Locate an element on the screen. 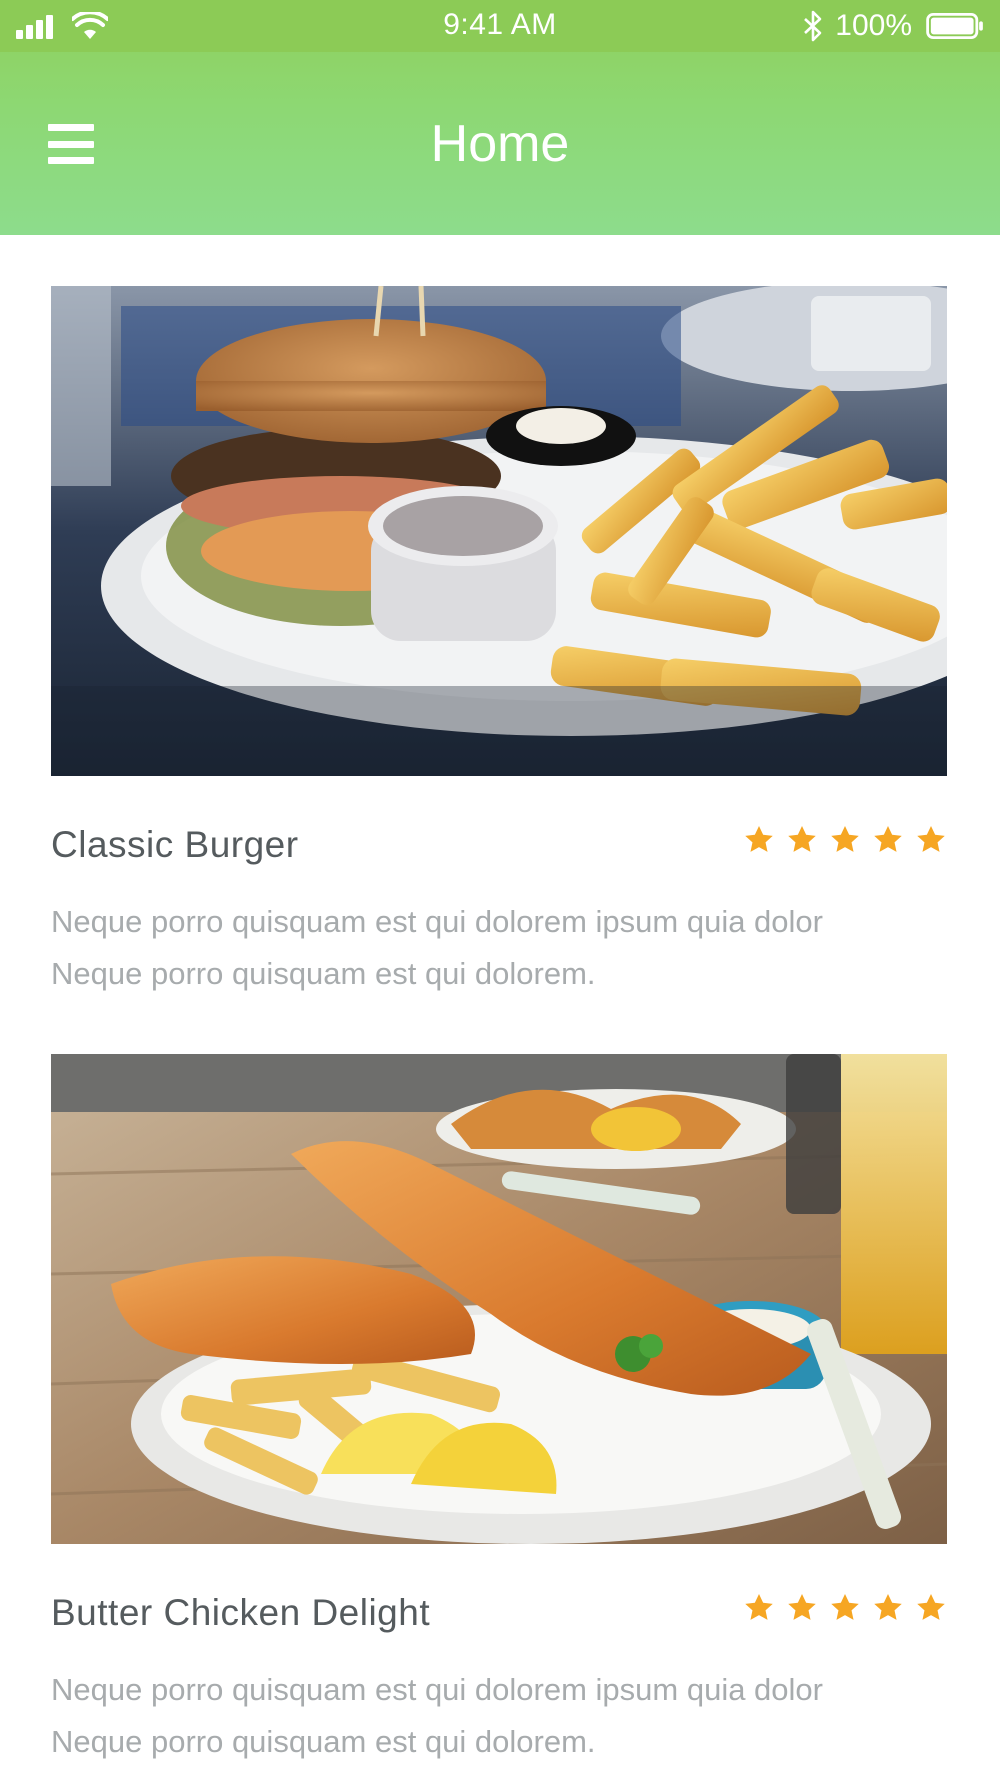 Image resolution: width=1000 pixels, height=1778 pixels. status-right: 100% is located at coordinates (894, 26).